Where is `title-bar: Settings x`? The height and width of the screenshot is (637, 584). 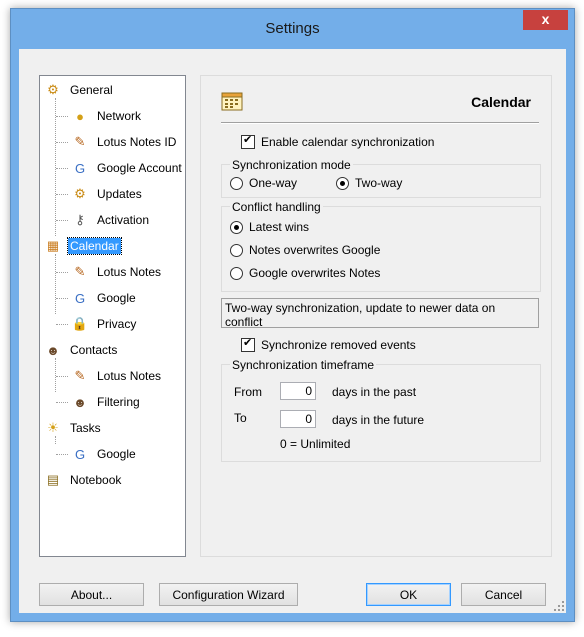 title-bar: Settings x is located at coordinates (292, 29).